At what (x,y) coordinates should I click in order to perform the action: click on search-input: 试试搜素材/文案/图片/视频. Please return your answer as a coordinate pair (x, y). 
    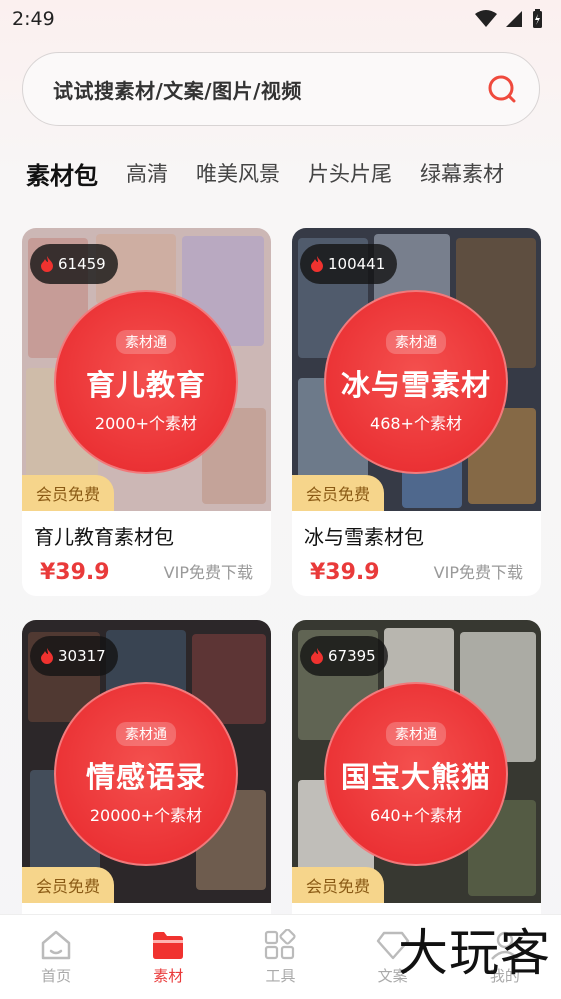
    Looking at the image, I should click on (270, 89).